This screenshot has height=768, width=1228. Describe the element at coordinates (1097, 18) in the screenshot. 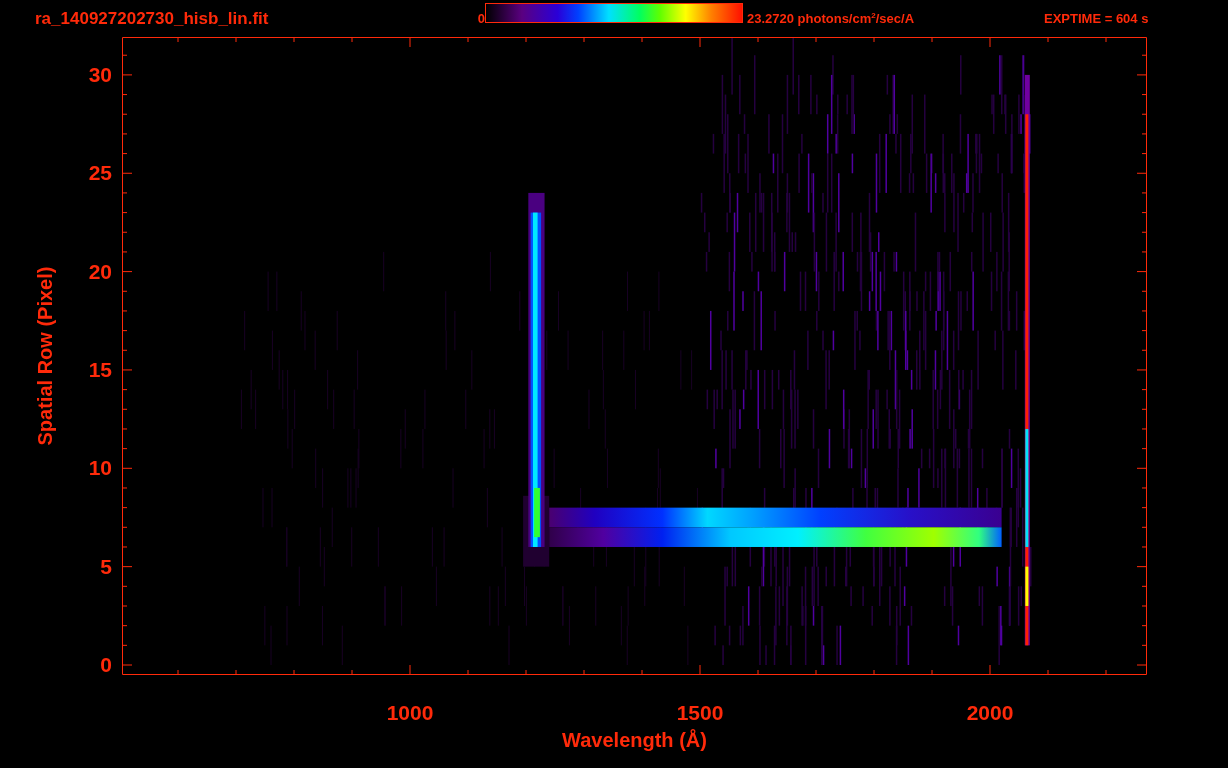

I see `exposure-time: EXPTIME = 604 s` at that location.